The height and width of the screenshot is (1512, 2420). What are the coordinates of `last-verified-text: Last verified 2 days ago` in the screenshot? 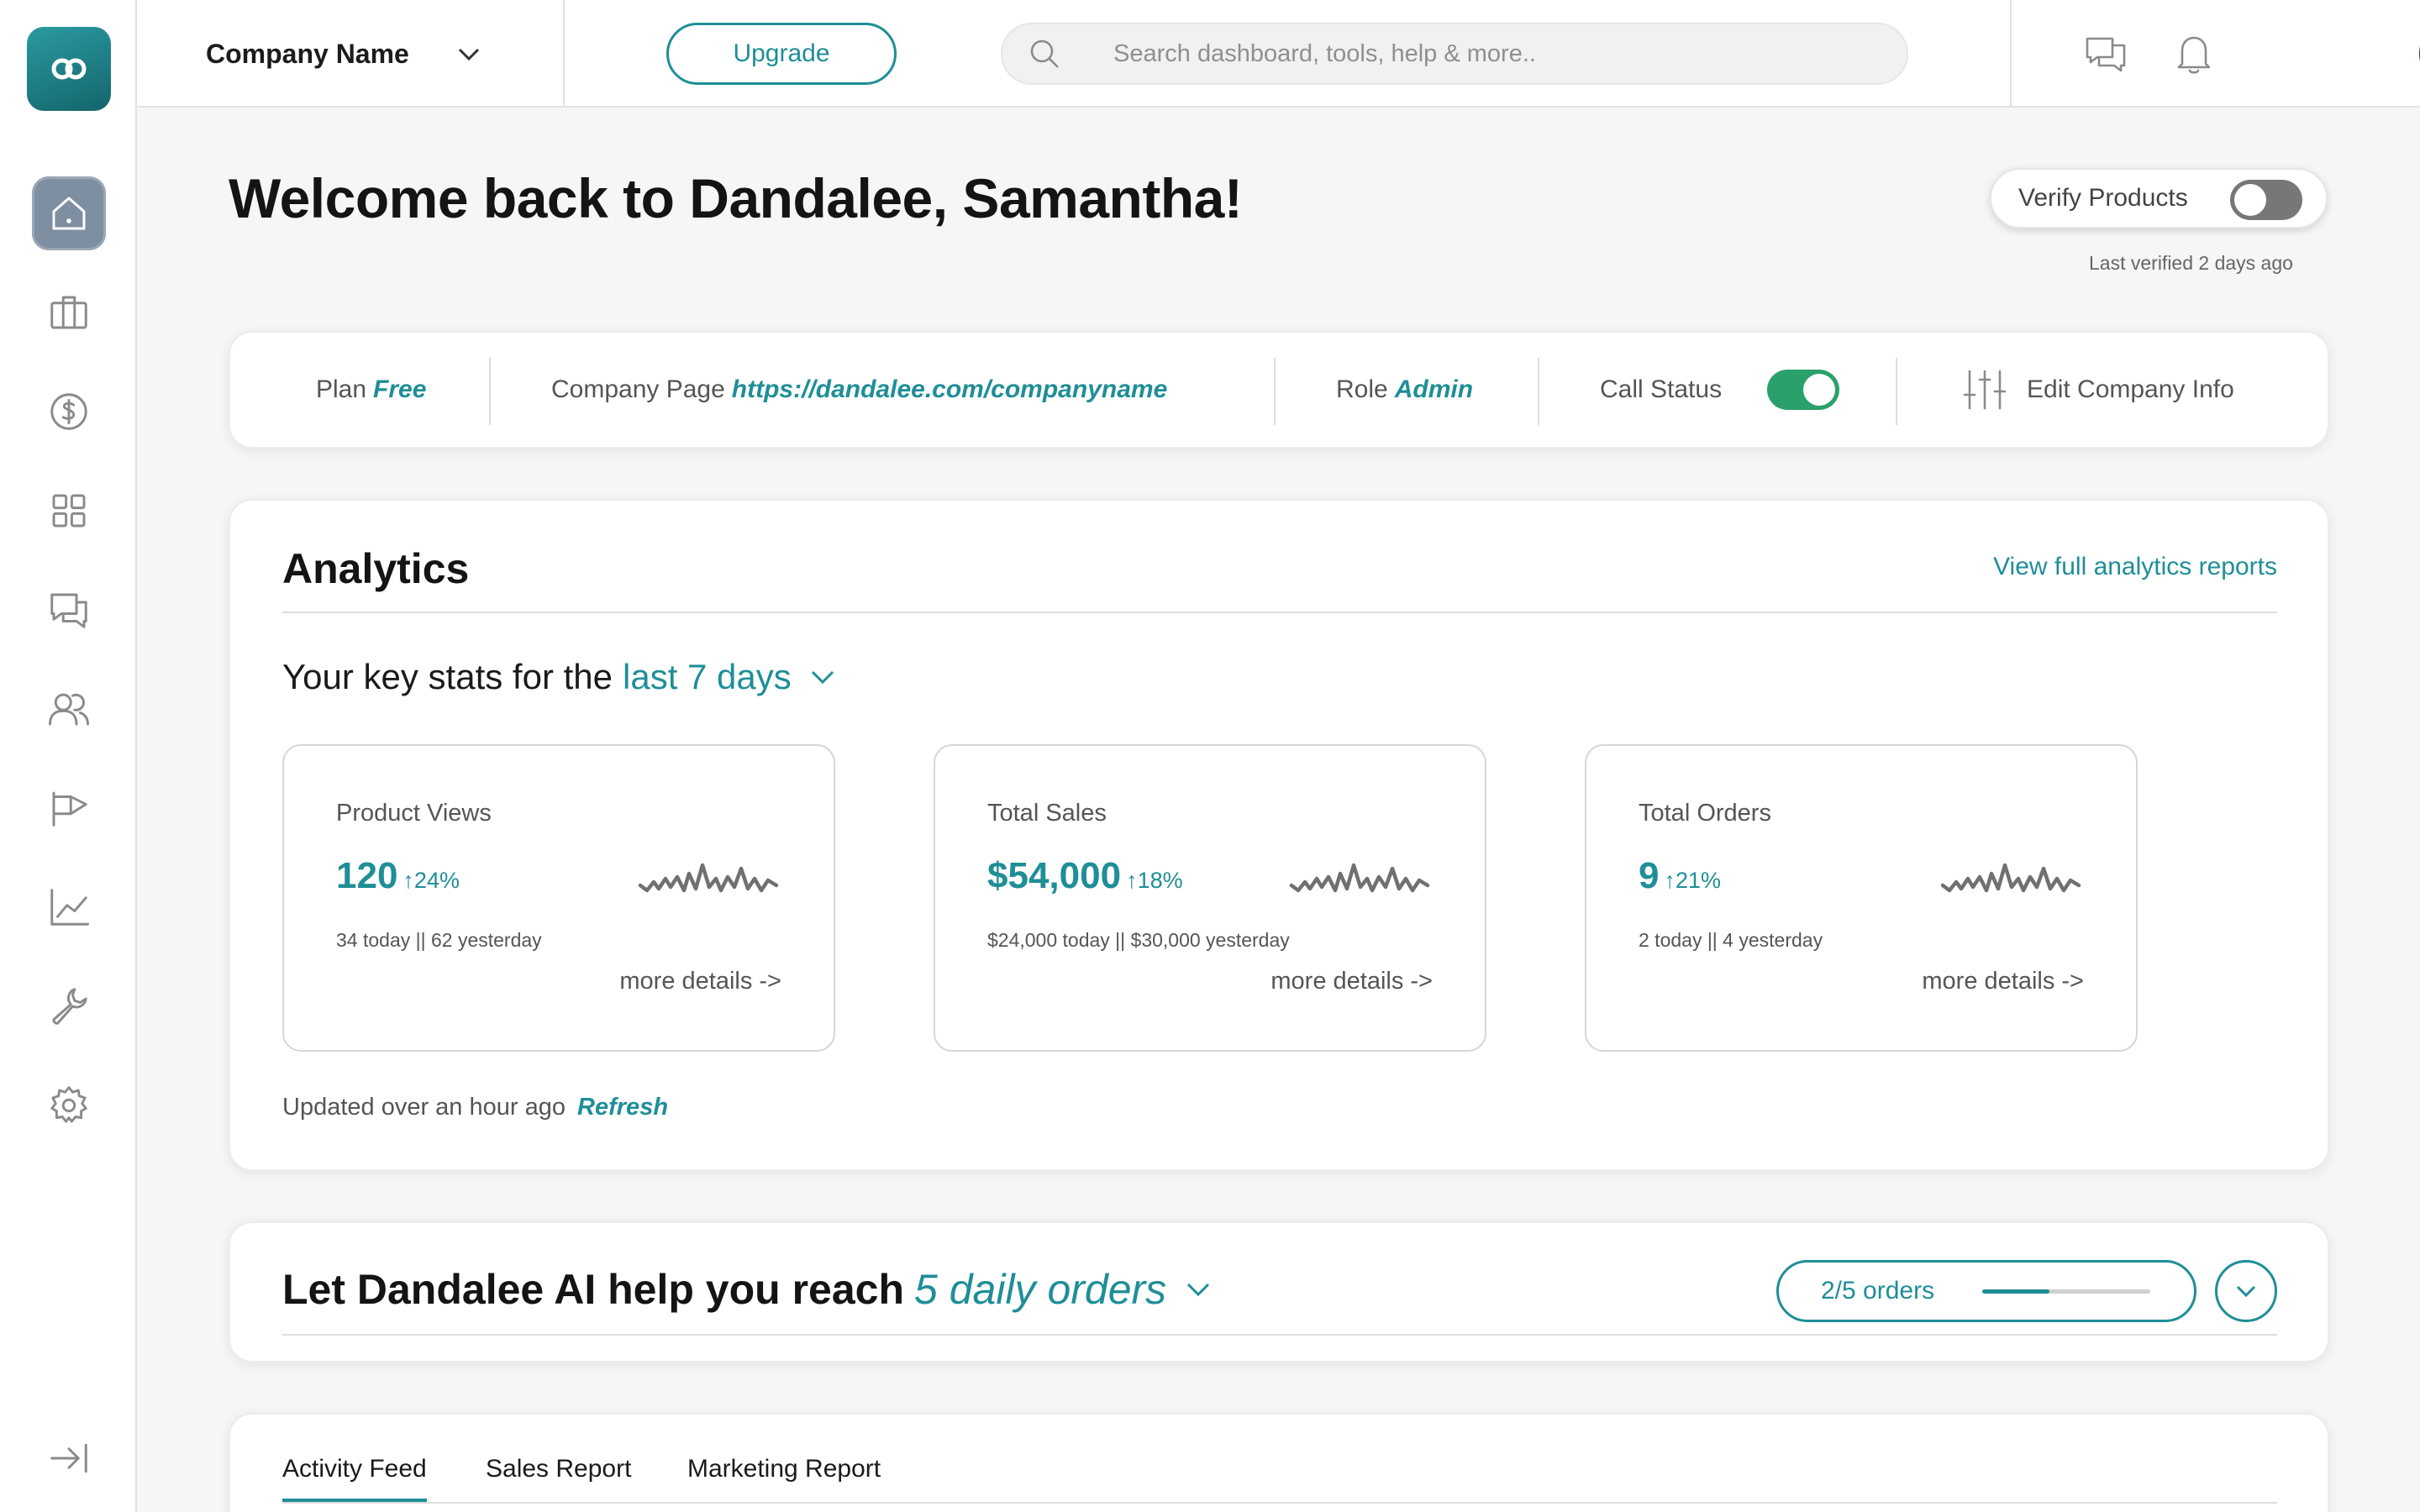 It's located at (2191, 263).